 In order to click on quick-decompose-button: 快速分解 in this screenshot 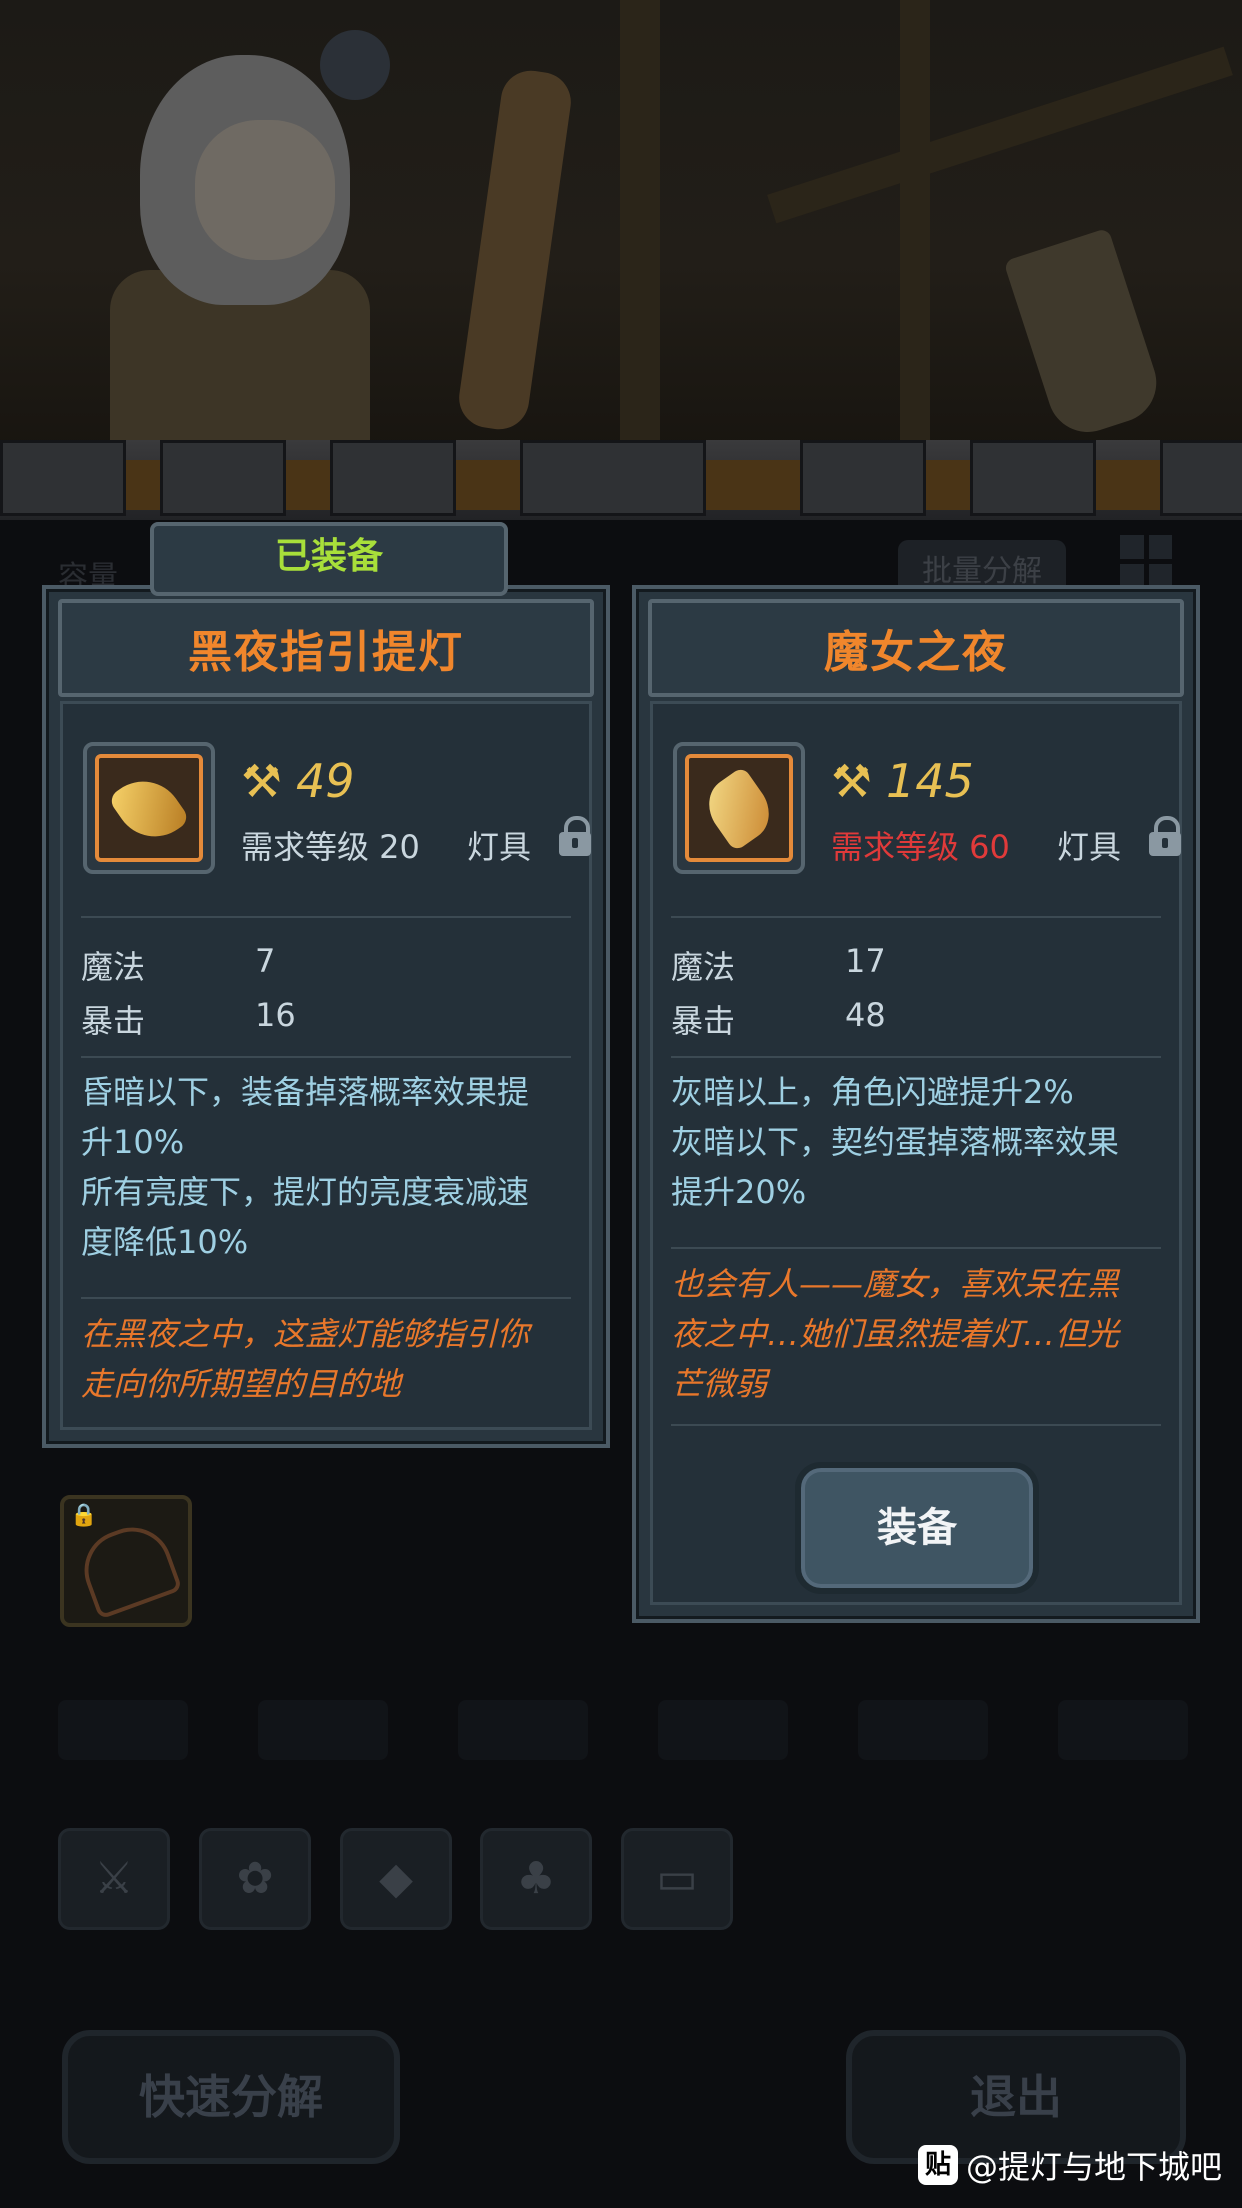, I will do `click(231, 2097)`.